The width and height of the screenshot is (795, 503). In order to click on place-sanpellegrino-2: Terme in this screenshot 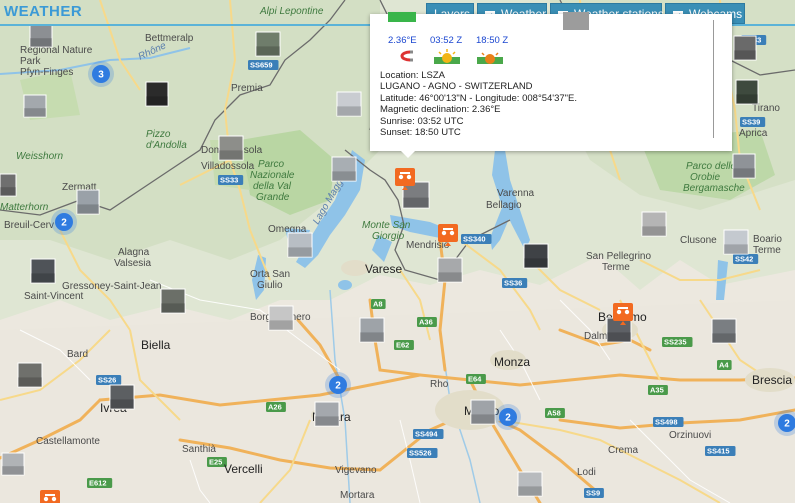, I will do `click(616, 267)`.